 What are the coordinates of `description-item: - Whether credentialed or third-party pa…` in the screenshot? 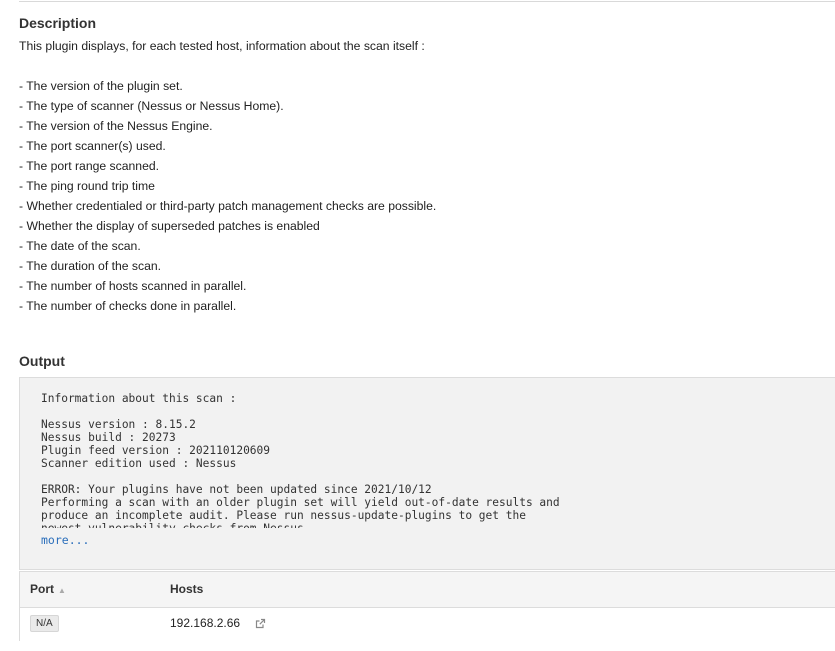 It's located at (228, 206).